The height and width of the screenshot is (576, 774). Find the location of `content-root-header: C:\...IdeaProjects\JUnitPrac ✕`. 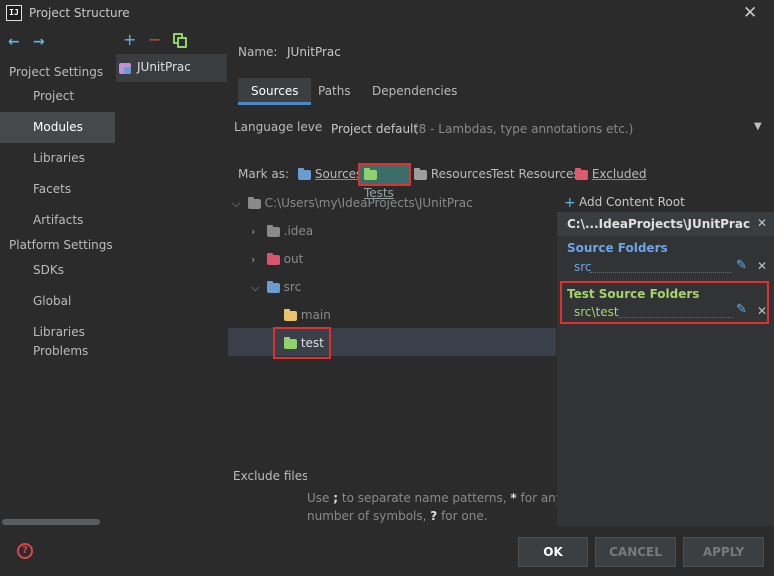

content-root-header: C:\...IdeaProjects\JUnitPrac ✕ is located at coordinates (665, 224).